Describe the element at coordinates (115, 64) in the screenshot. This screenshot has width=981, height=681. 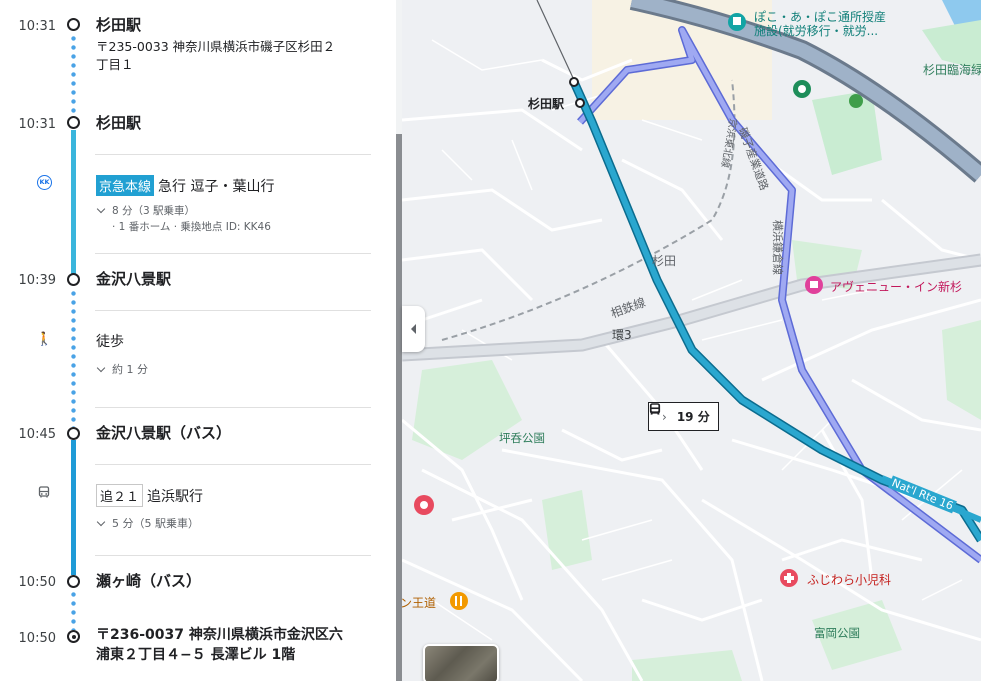
I see `origin-address-line2: 丁目１` at that location.